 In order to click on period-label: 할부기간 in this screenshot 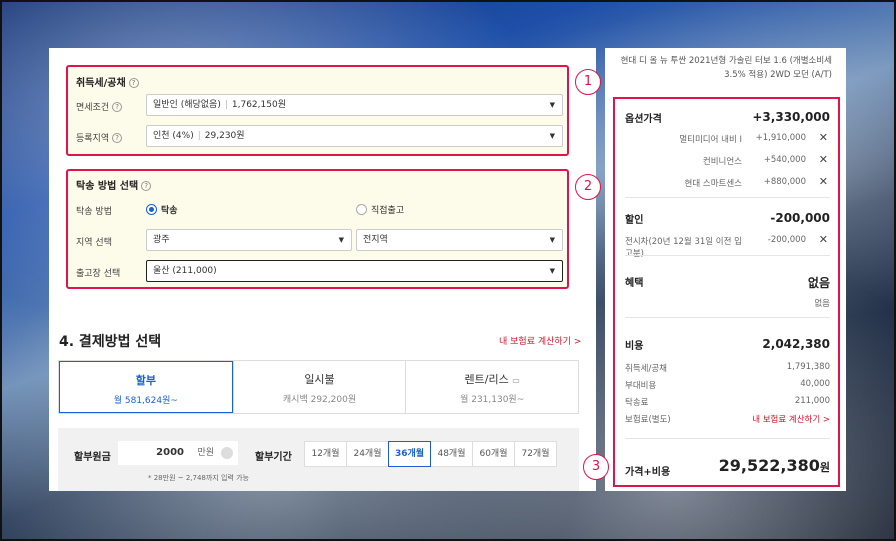, I will do `click(273, 457)`.